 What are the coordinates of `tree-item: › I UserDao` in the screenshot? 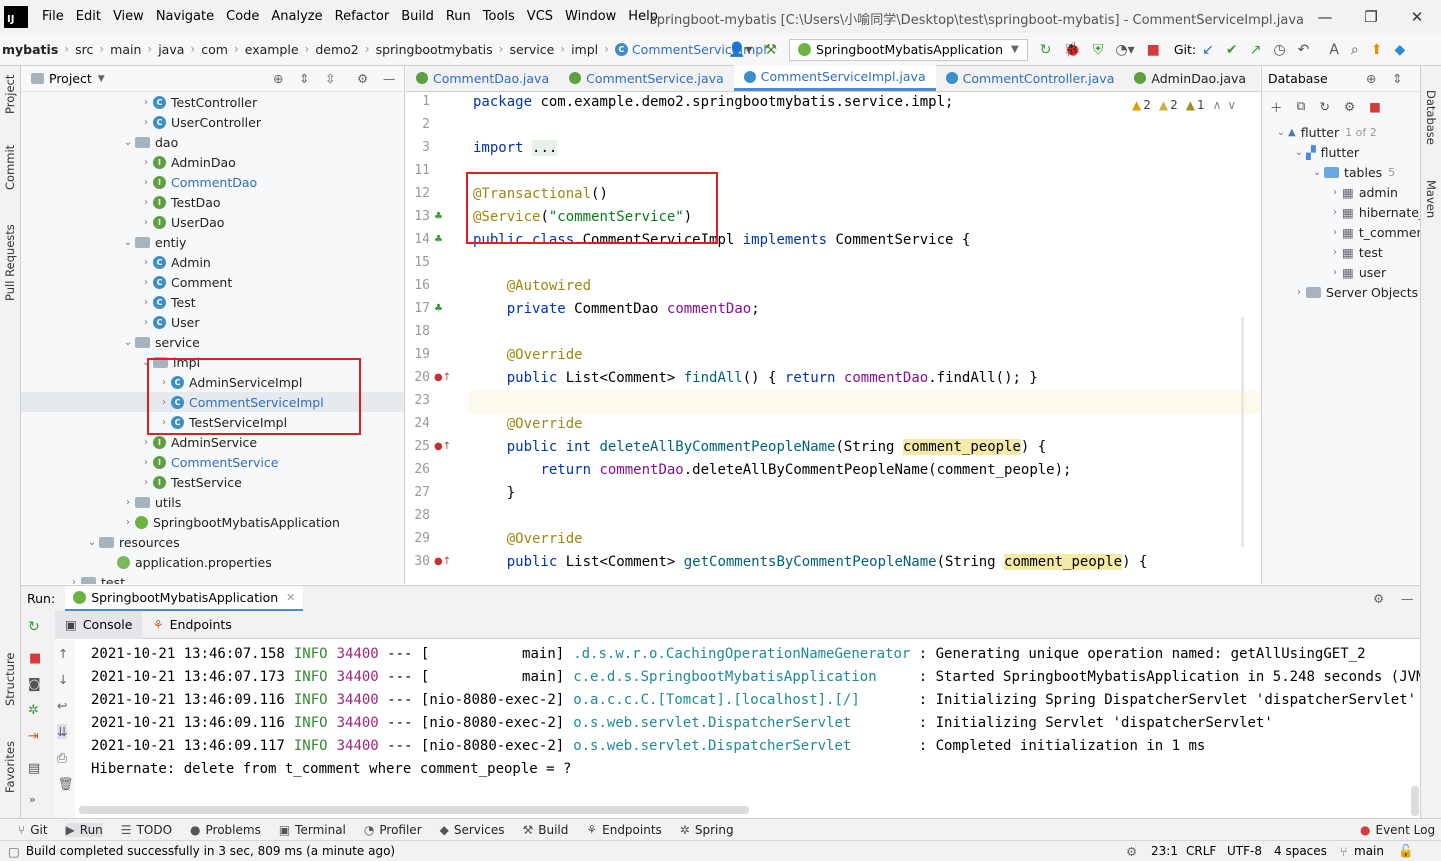 It's located at (181, 222).